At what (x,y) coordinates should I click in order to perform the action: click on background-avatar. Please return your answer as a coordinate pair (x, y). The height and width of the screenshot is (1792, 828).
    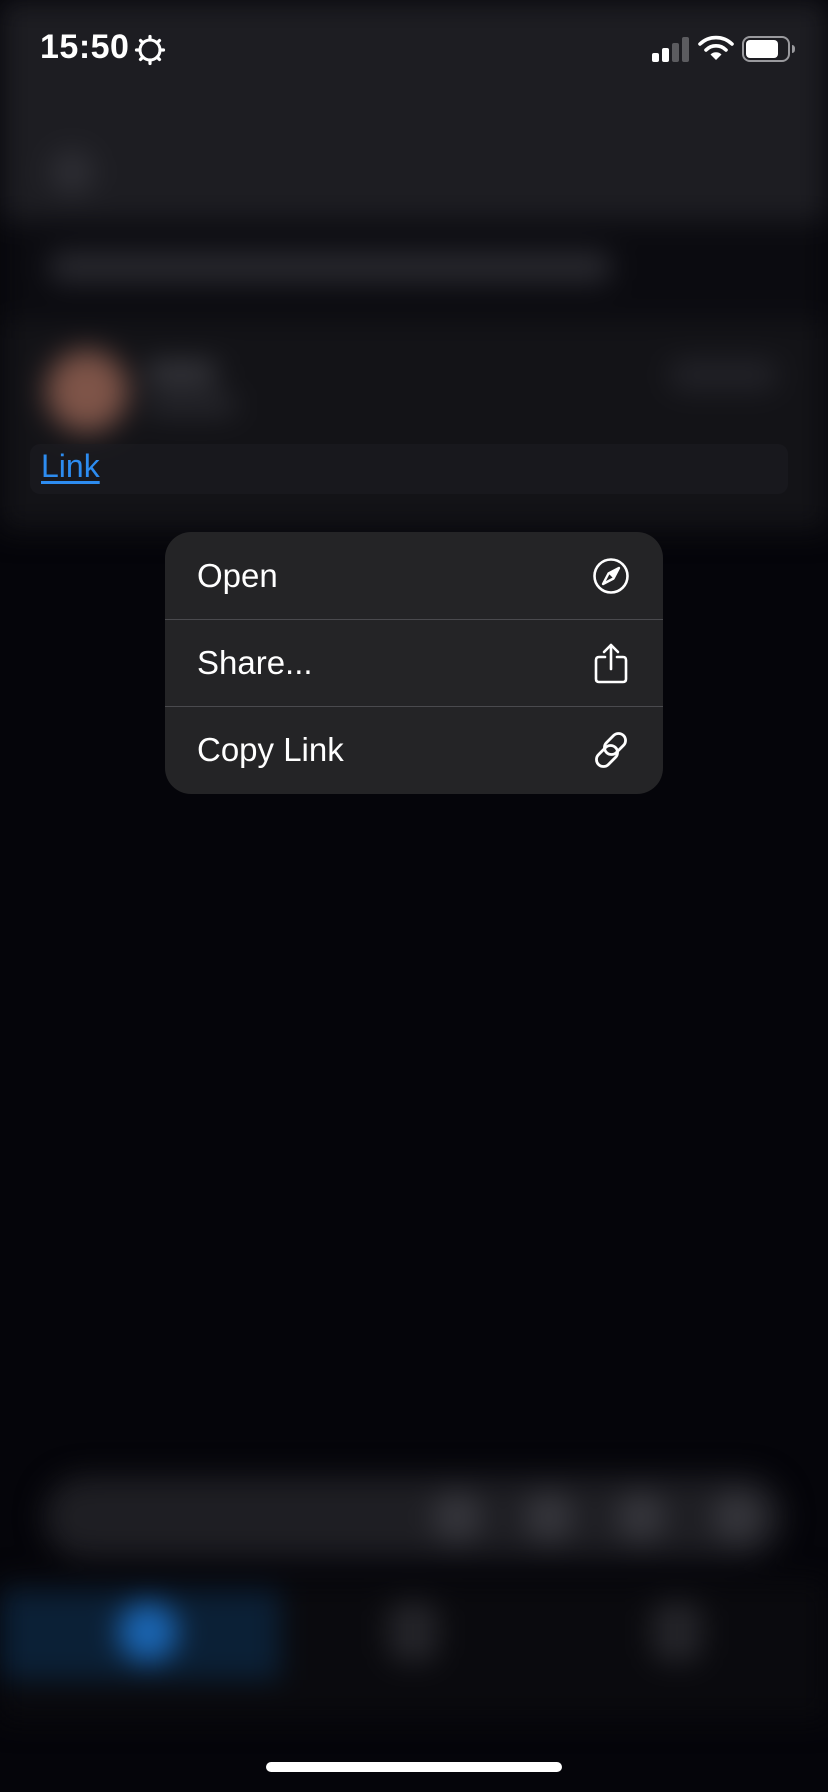
    Looking at the image, I should click on (87, 391).